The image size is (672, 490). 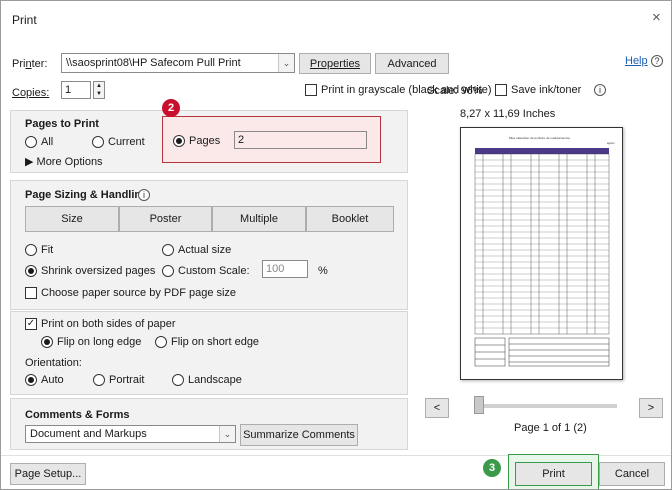 I want to click on save-ink-label: Save ink/toner, so click(x=546, y=90).